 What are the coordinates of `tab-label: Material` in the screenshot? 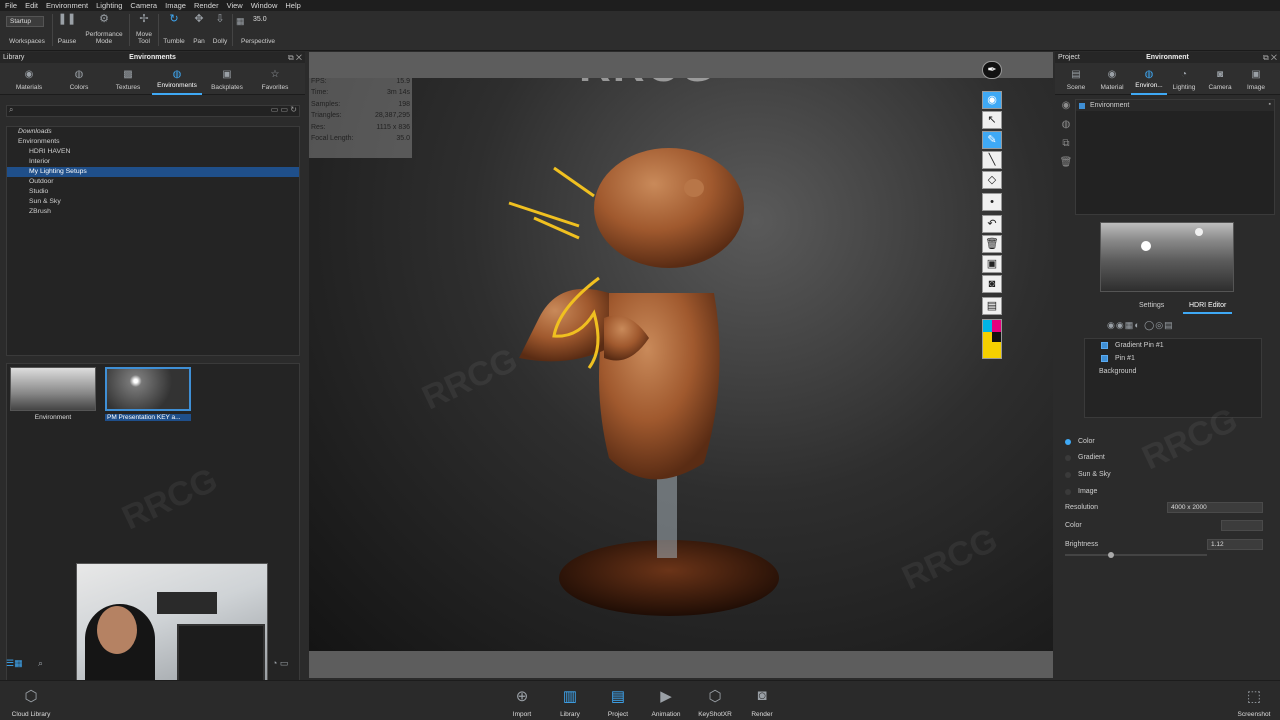 It's located at (1112, 87).